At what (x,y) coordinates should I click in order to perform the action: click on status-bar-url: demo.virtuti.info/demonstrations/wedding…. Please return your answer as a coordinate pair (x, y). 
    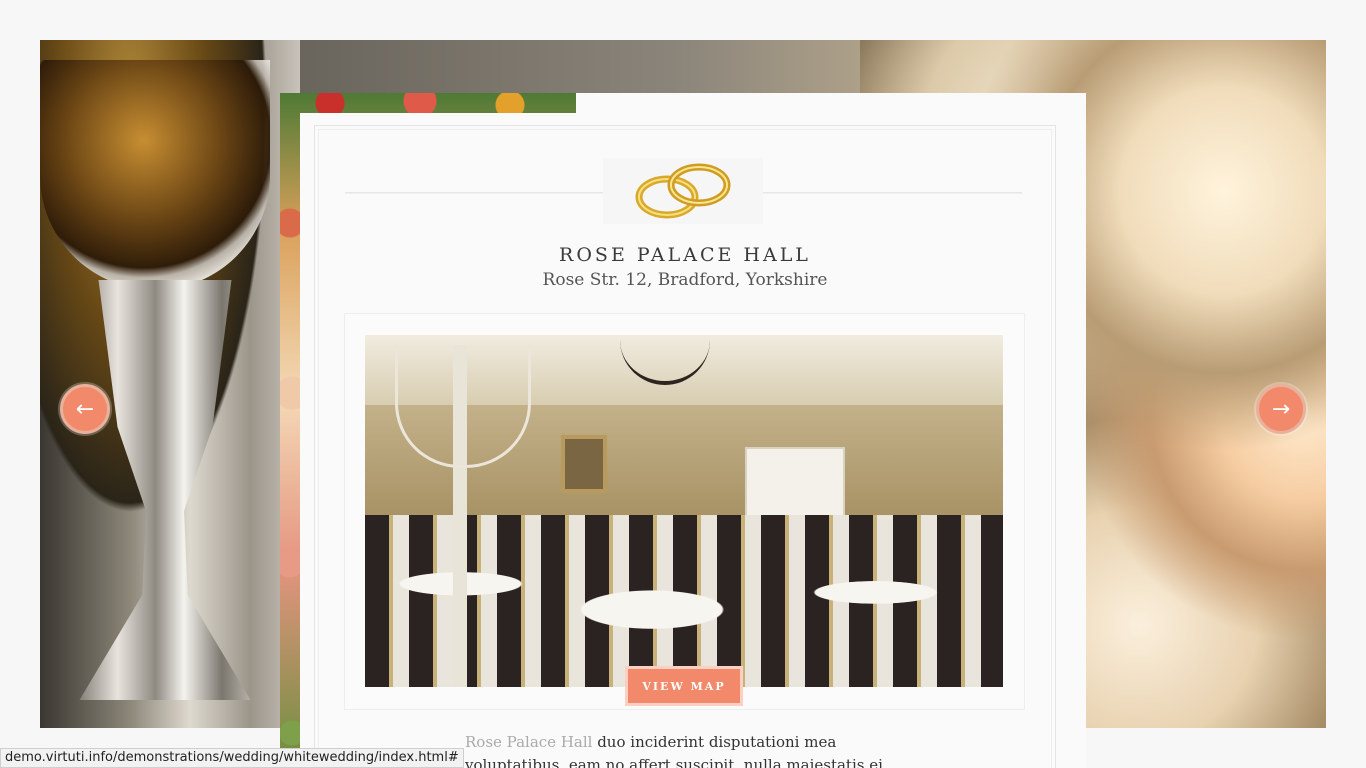
    Looking at the image, I should click on (232, 758).